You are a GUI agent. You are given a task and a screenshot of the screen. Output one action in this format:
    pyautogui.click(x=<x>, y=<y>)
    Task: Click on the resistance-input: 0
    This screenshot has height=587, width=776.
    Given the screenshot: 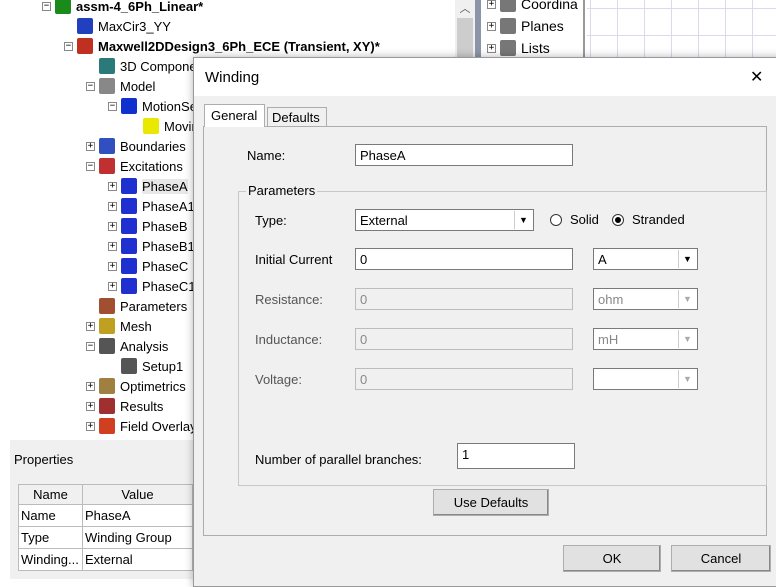 What is the action you would take?
    pyautogui.click(x=464, y=299)
    